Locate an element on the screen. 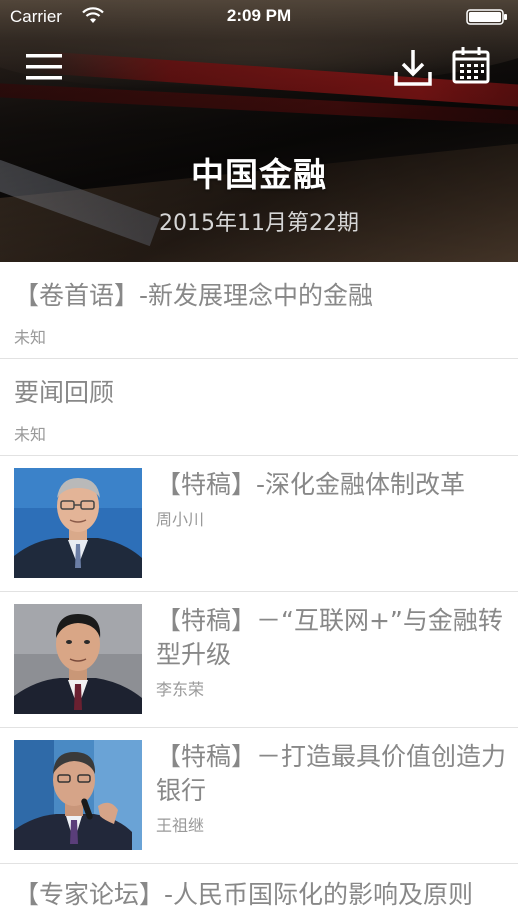 This screenshot has width=518, height=920. list-item: 【专家论坛】-人民币国际化的影响及原则 is located at coordinates (259, 892).